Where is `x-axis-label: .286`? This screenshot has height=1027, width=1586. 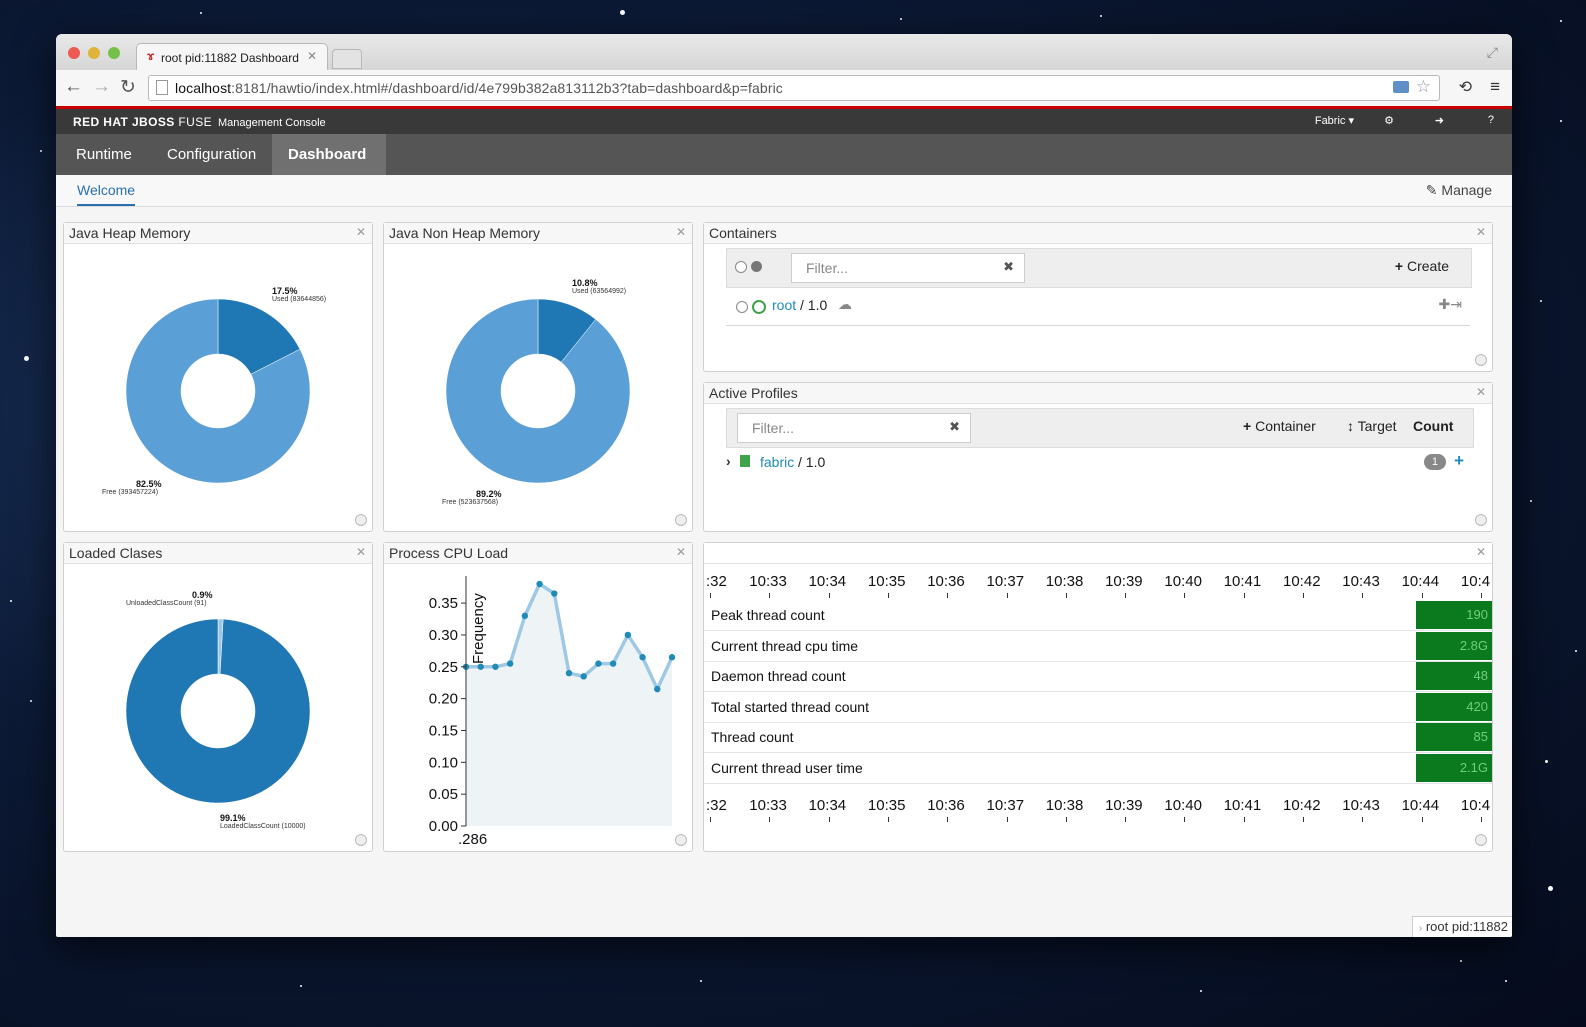 x-axis-label: .286 is located at coordinates (472, 839).